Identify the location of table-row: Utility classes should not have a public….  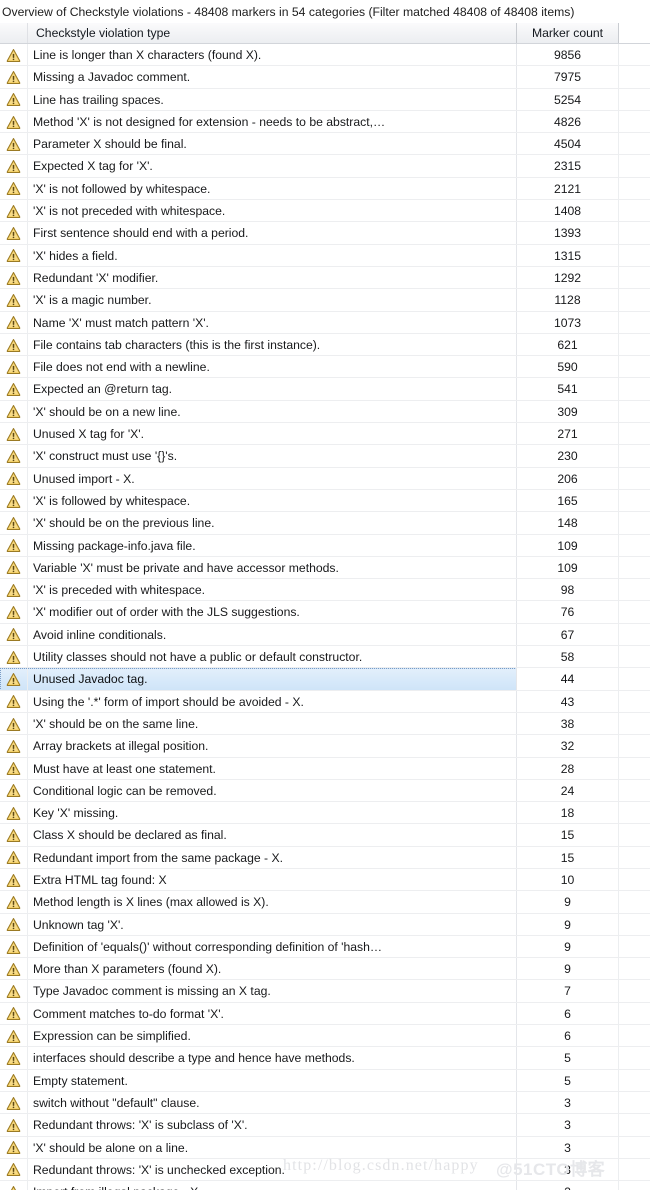
(325, 657).